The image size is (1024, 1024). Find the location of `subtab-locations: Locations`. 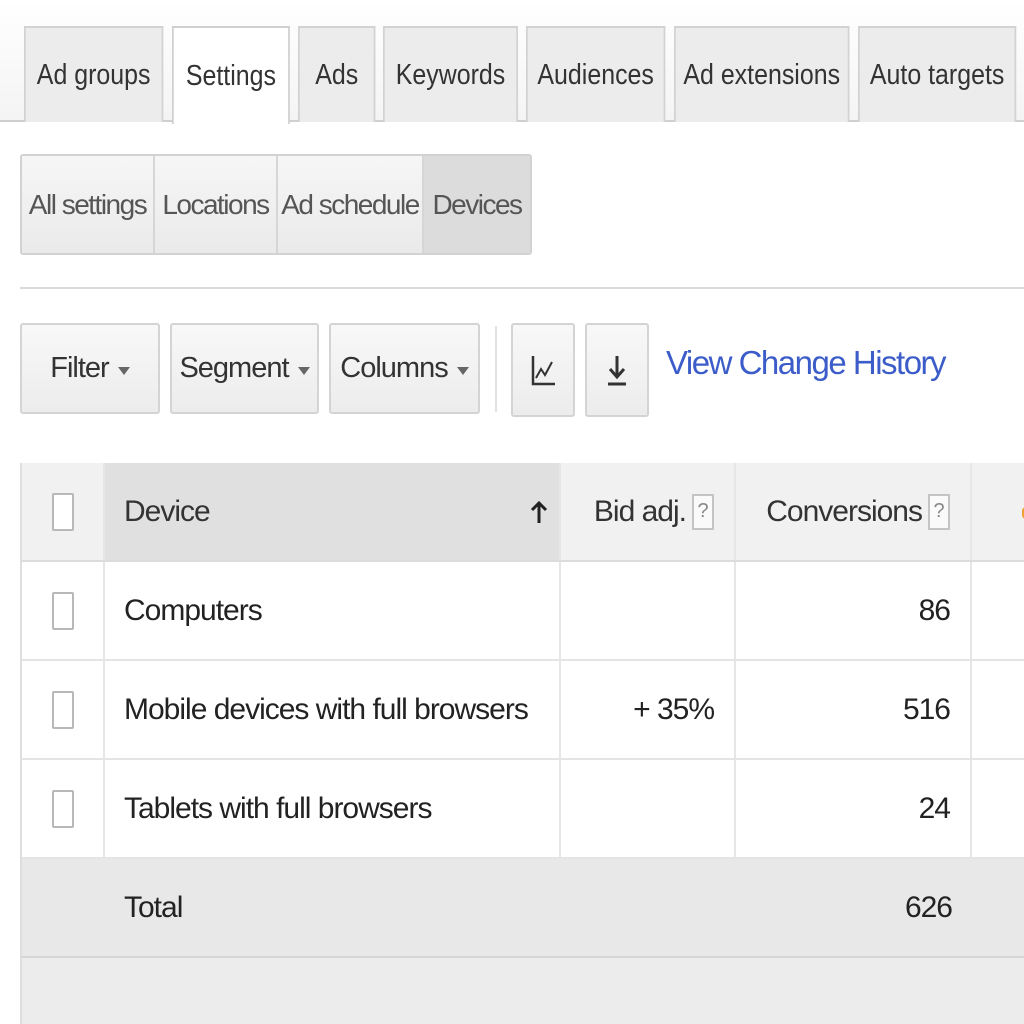

subtab-locations: Locations is located at coordinates (216, 204).